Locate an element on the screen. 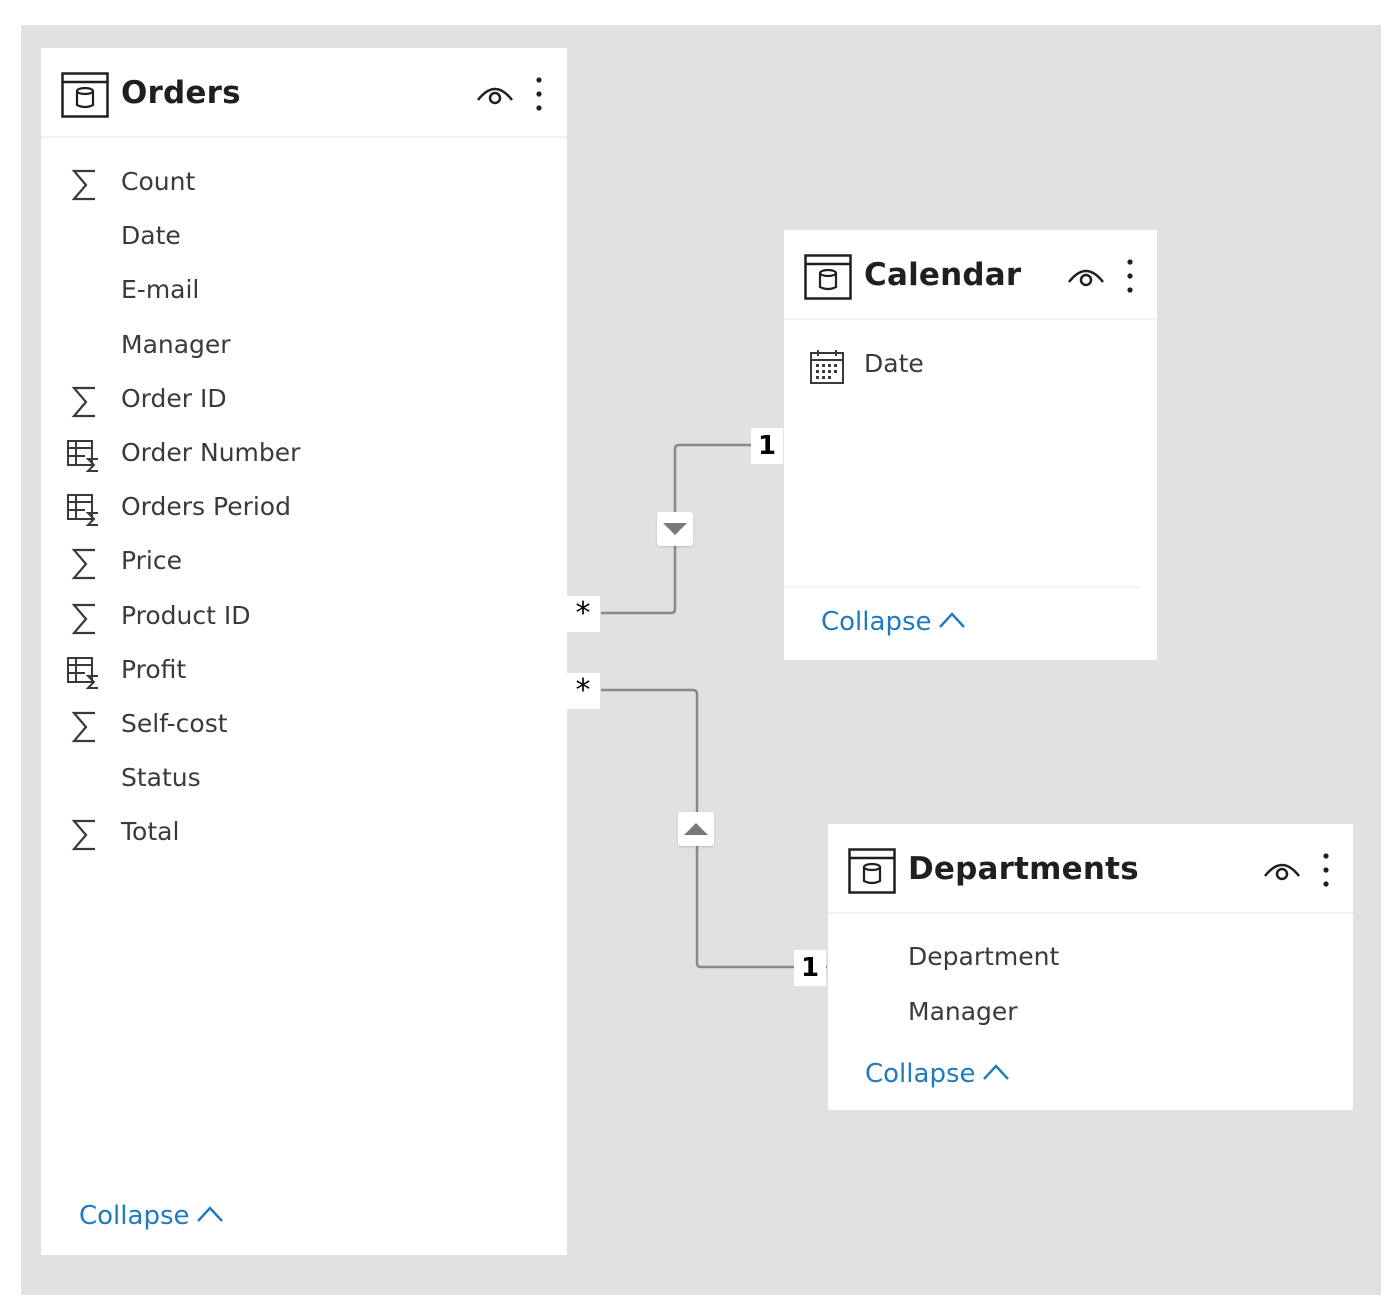  departments-table-card: Departments Department Manager Collapse is located at coordinates (1090, 967).